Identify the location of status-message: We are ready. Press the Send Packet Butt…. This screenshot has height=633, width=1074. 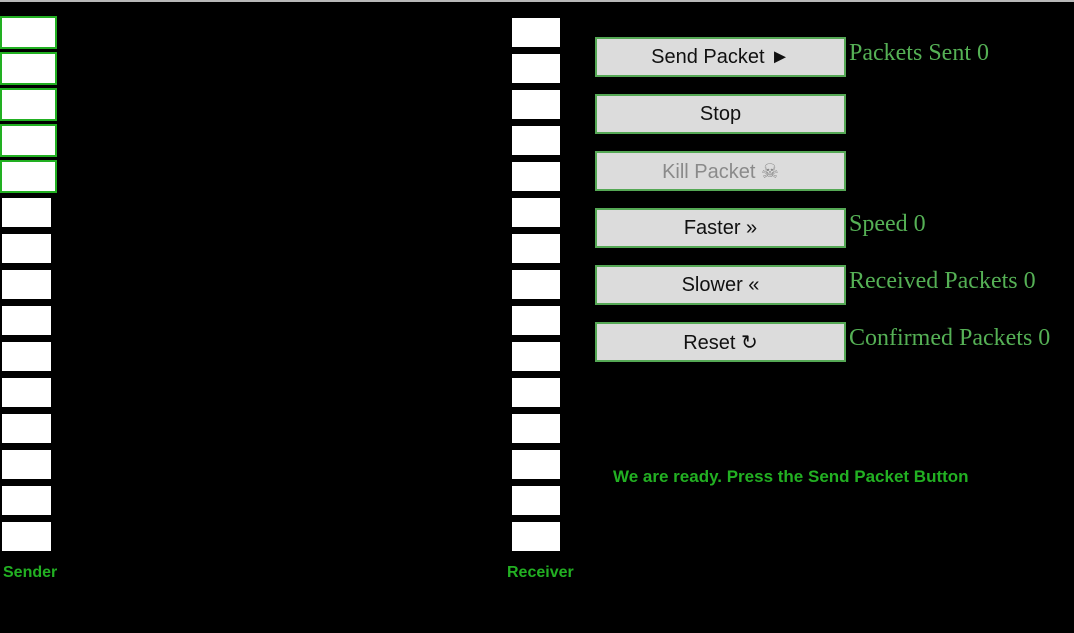
(791, 476).